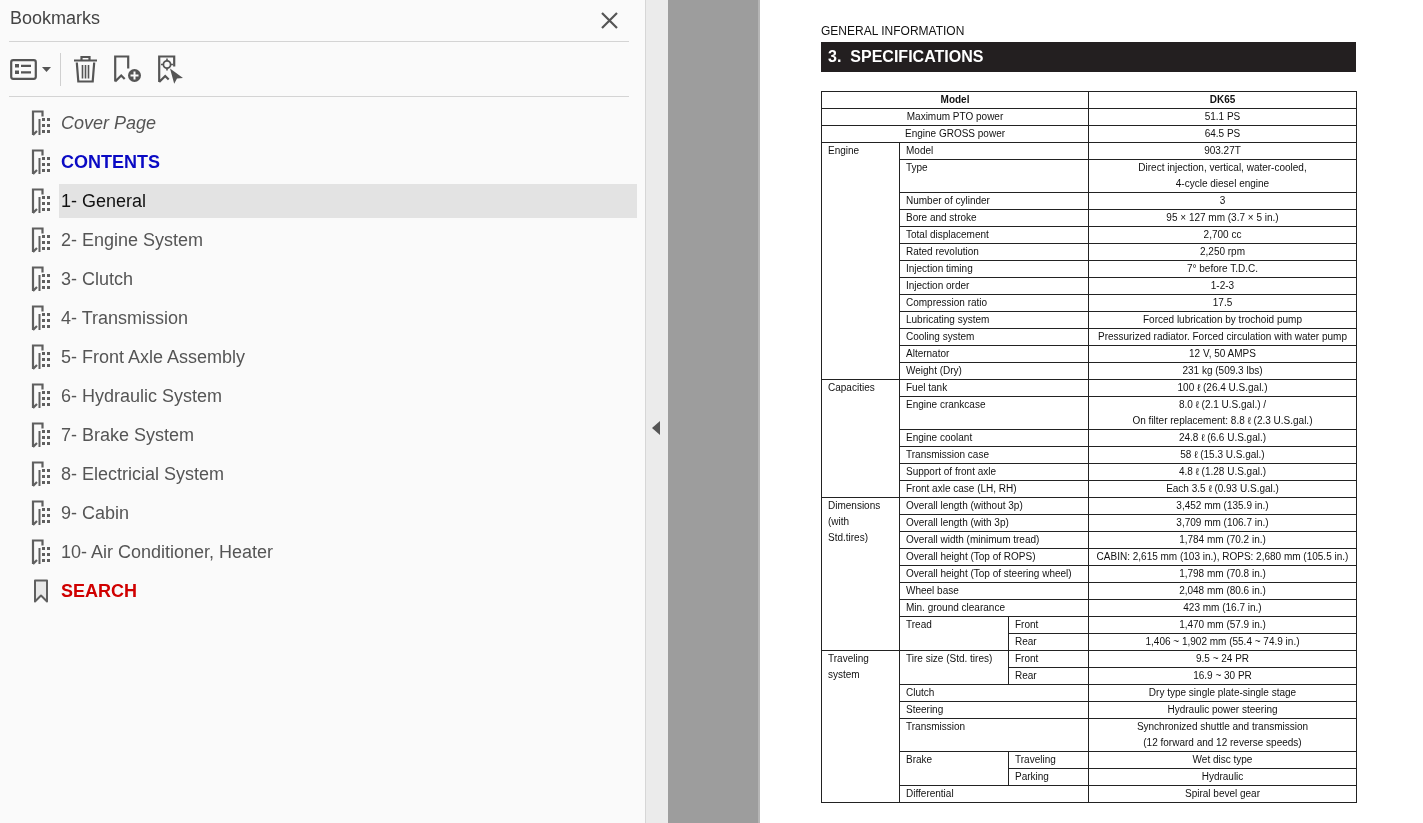 This screenshot has height=823, width=1423. What do you see at coordinates (954, 633) in the screenshot?
I see `table-cell: Tread` at bounding box center [954, 633].